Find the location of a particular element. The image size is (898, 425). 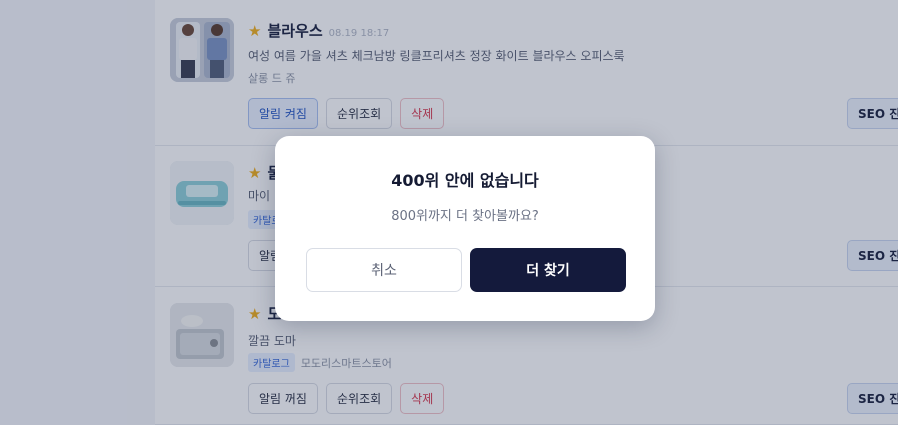

dialog-title: 400위 안에 없습니다 is located at coordinates (465, 180).